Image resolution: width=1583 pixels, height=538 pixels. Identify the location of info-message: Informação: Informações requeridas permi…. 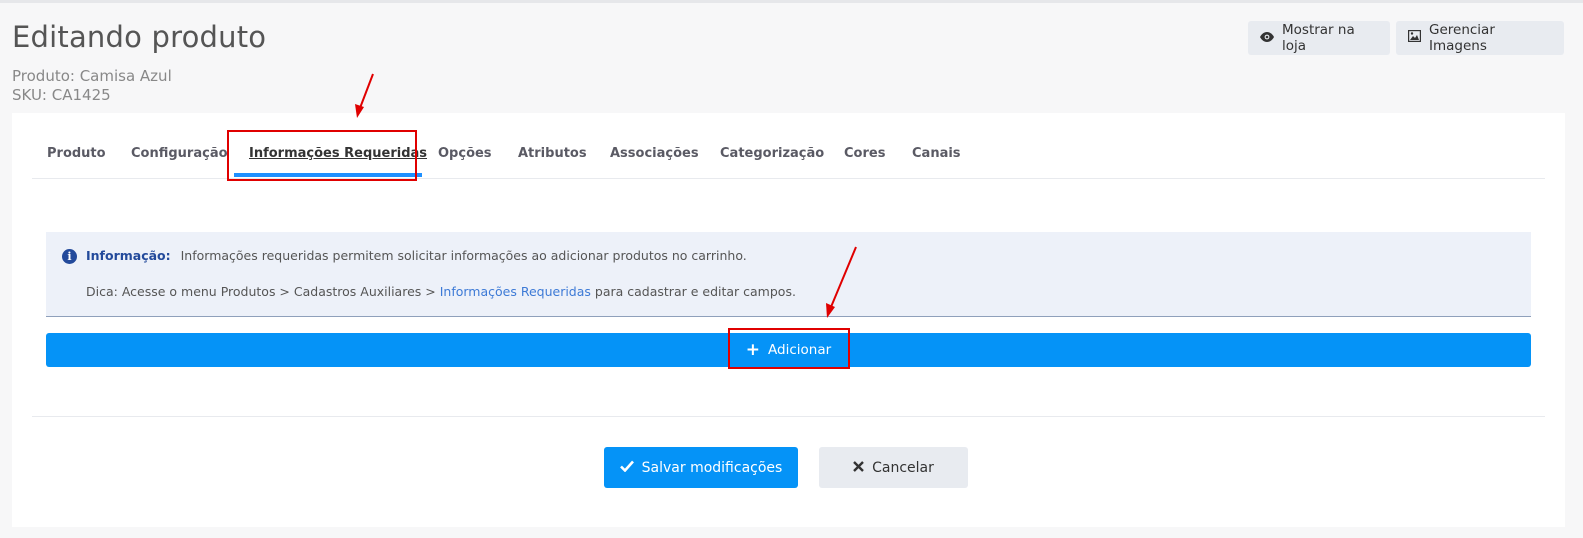
(416, 255).